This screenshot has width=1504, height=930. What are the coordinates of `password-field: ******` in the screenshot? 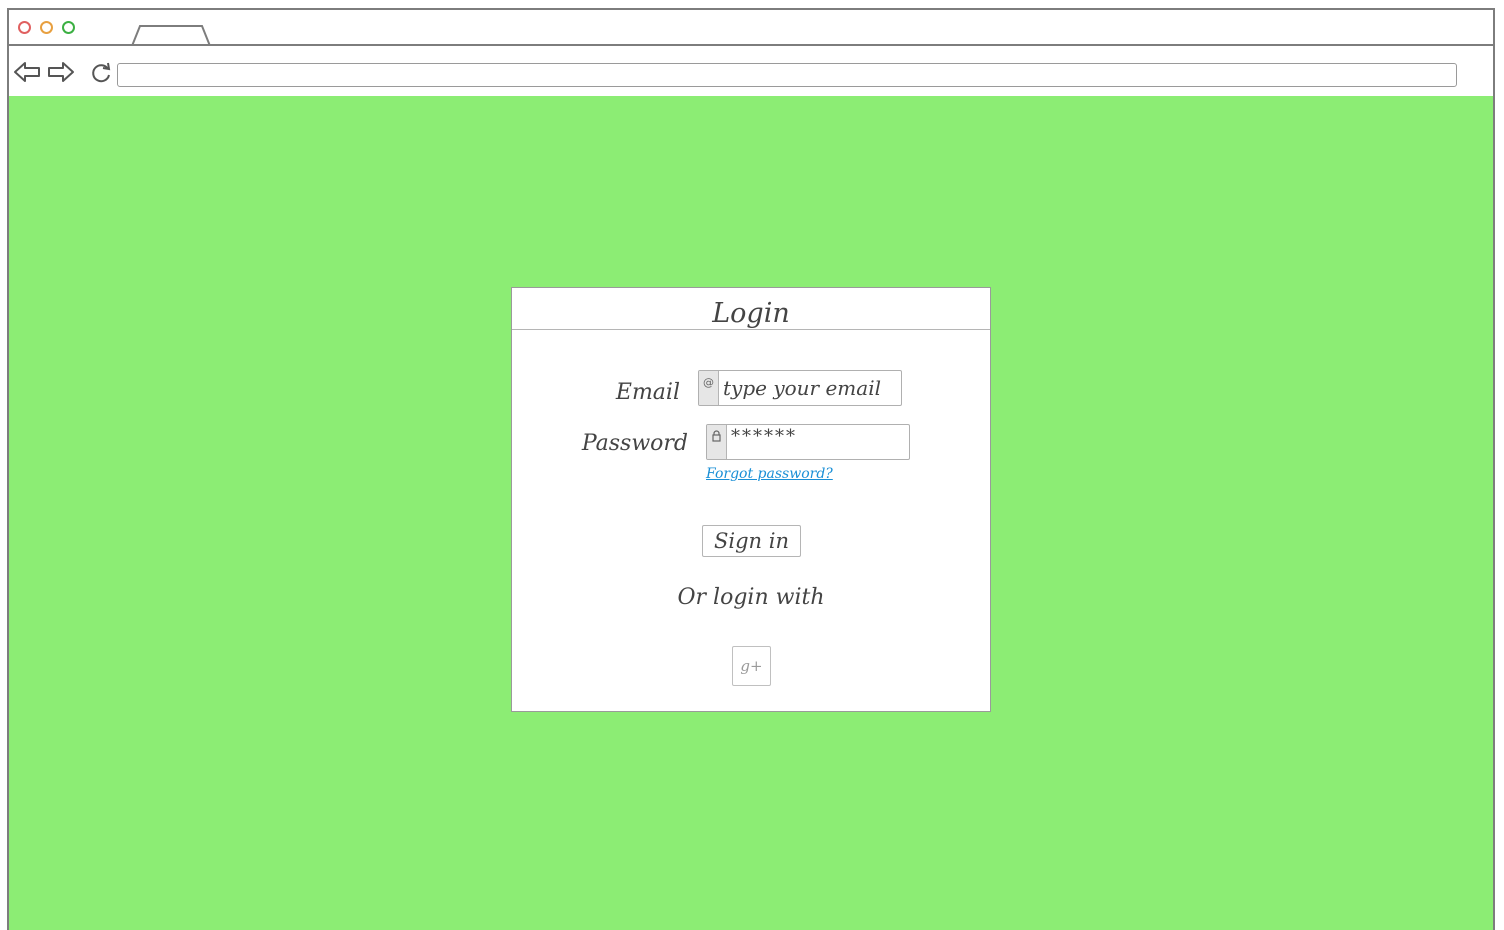 It's located at (808, 442).